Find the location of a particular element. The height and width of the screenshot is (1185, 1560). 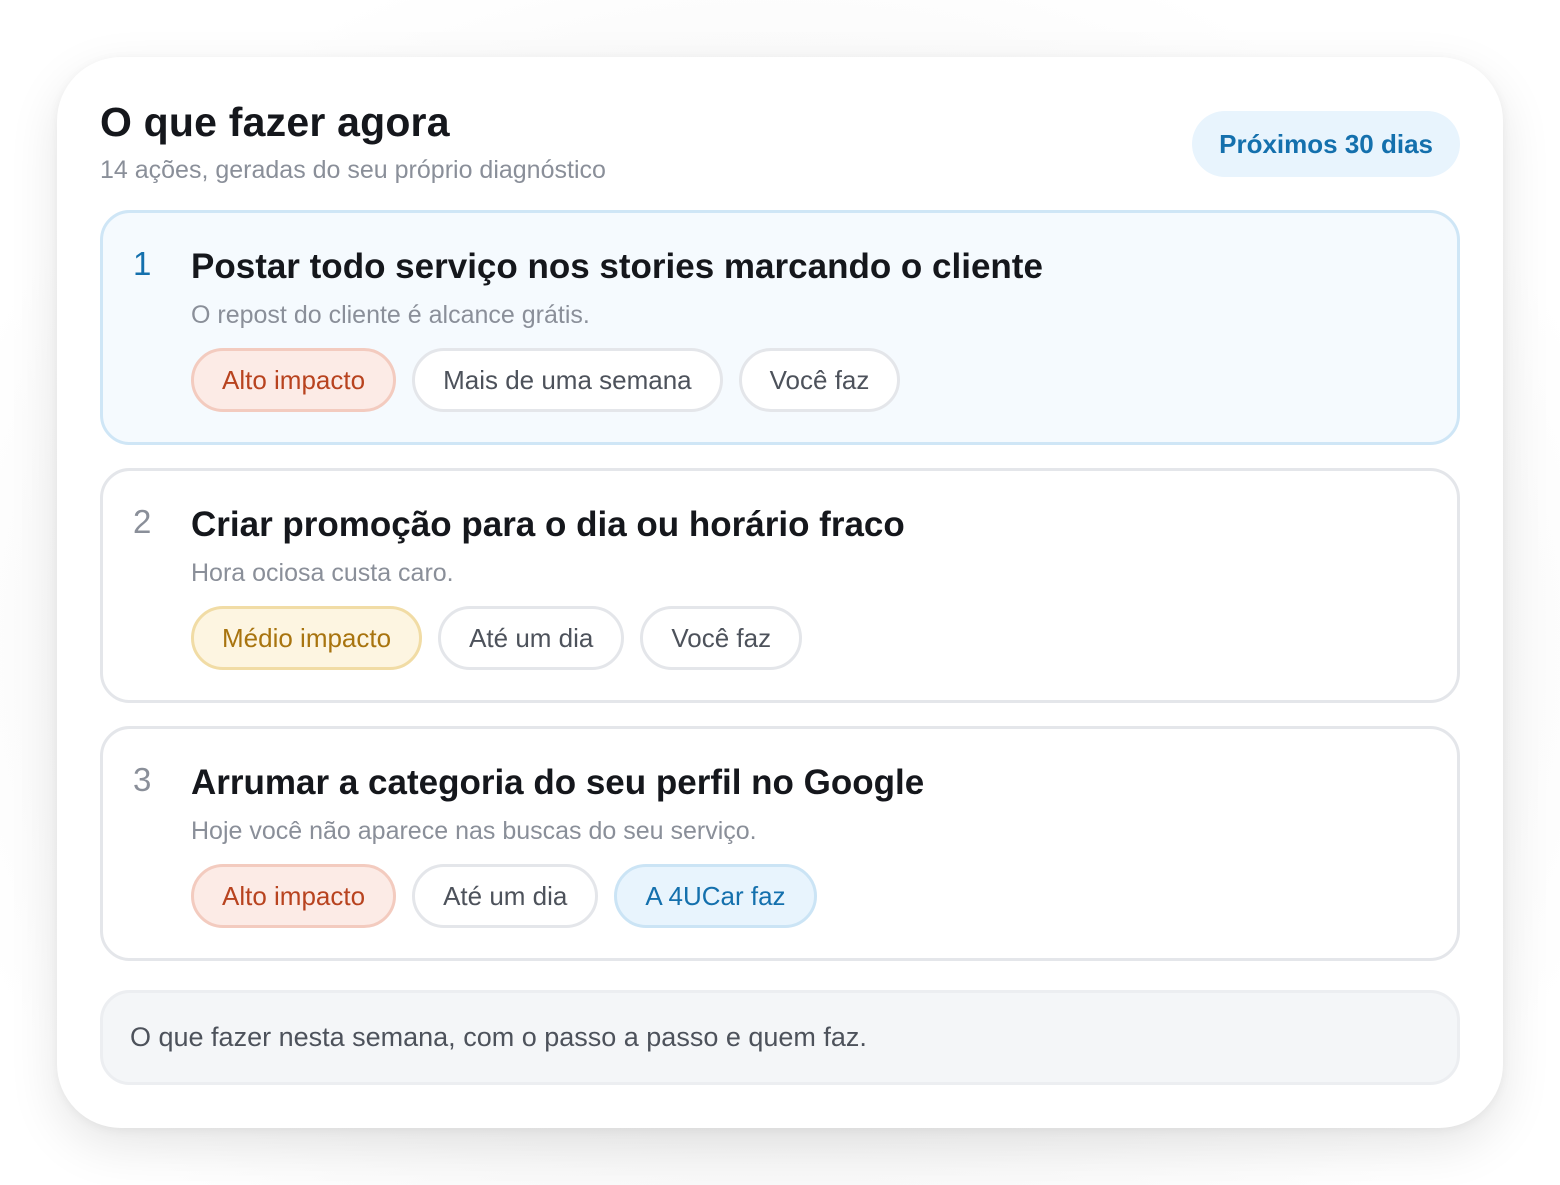

action-tags: Alto impacto Mais de uma semana Você faz is located at coordinates (546, 380).